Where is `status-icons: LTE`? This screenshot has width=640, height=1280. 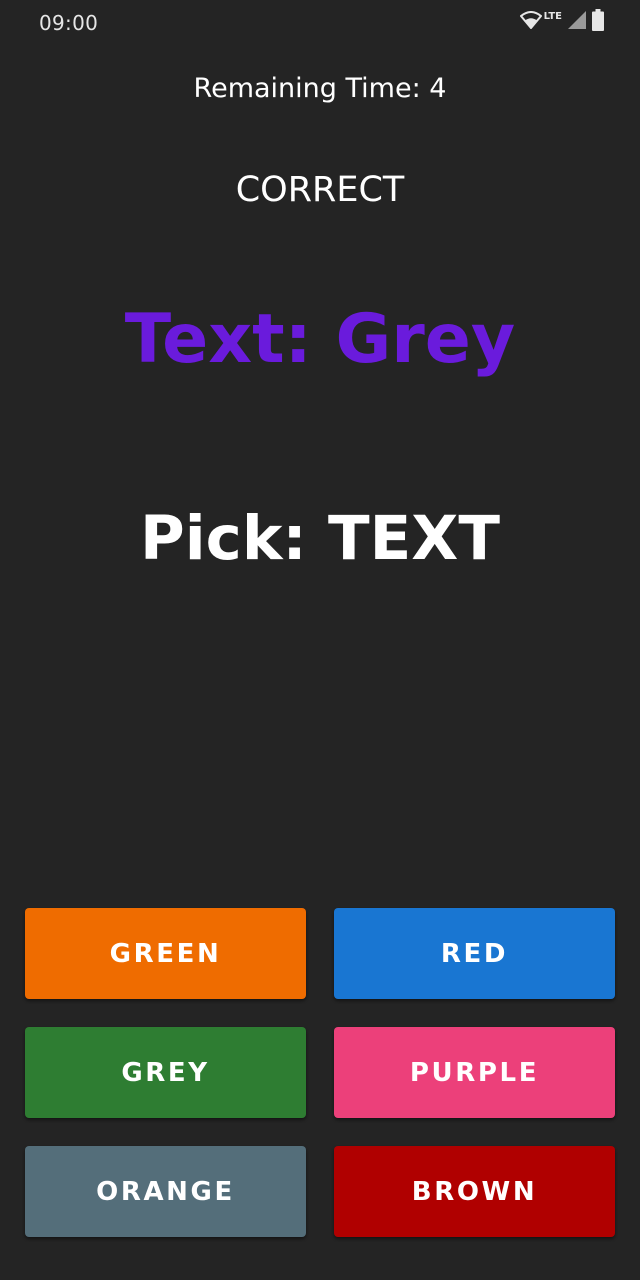
status-icons: LTE is located at coordinates (561, 22).